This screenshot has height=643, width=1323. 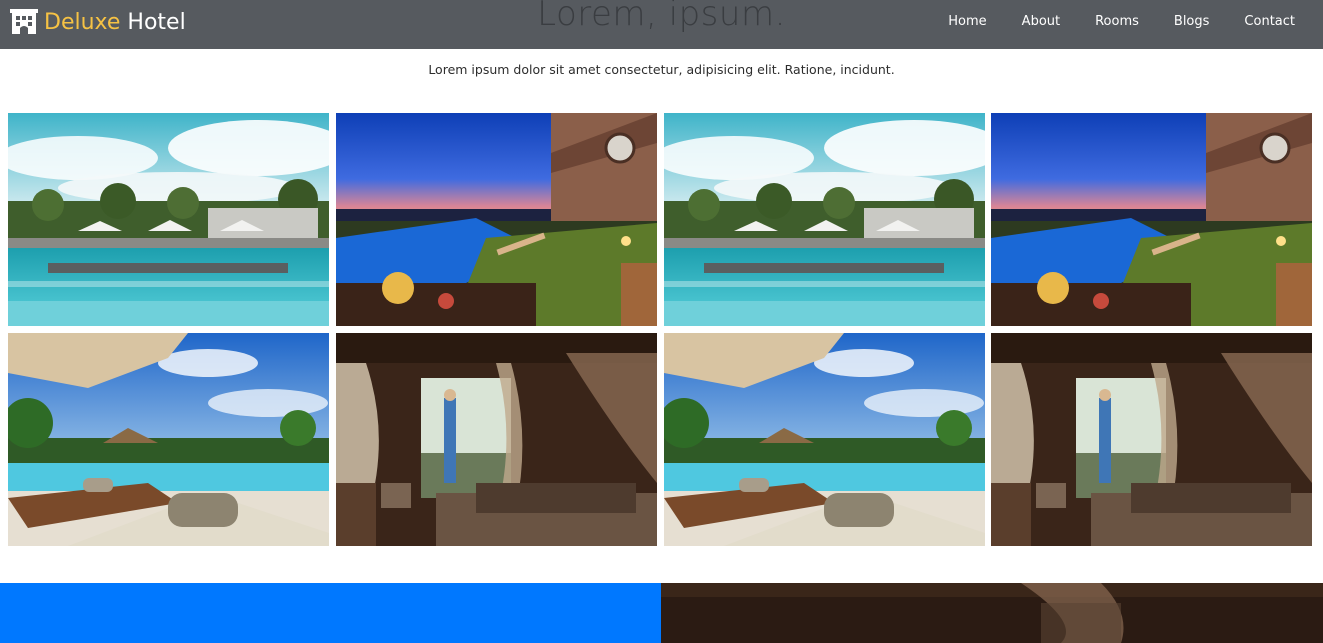 I want to click on nav-link-contact: Contact, so click(x=1269, y=21).